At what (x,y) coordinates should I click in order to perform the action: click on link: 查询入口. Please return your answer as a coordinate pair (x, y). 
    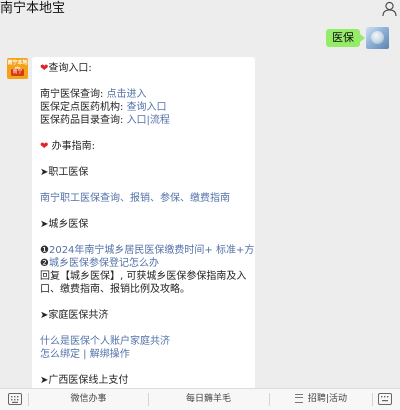
    Looking at the image, I should click on (147, 107).